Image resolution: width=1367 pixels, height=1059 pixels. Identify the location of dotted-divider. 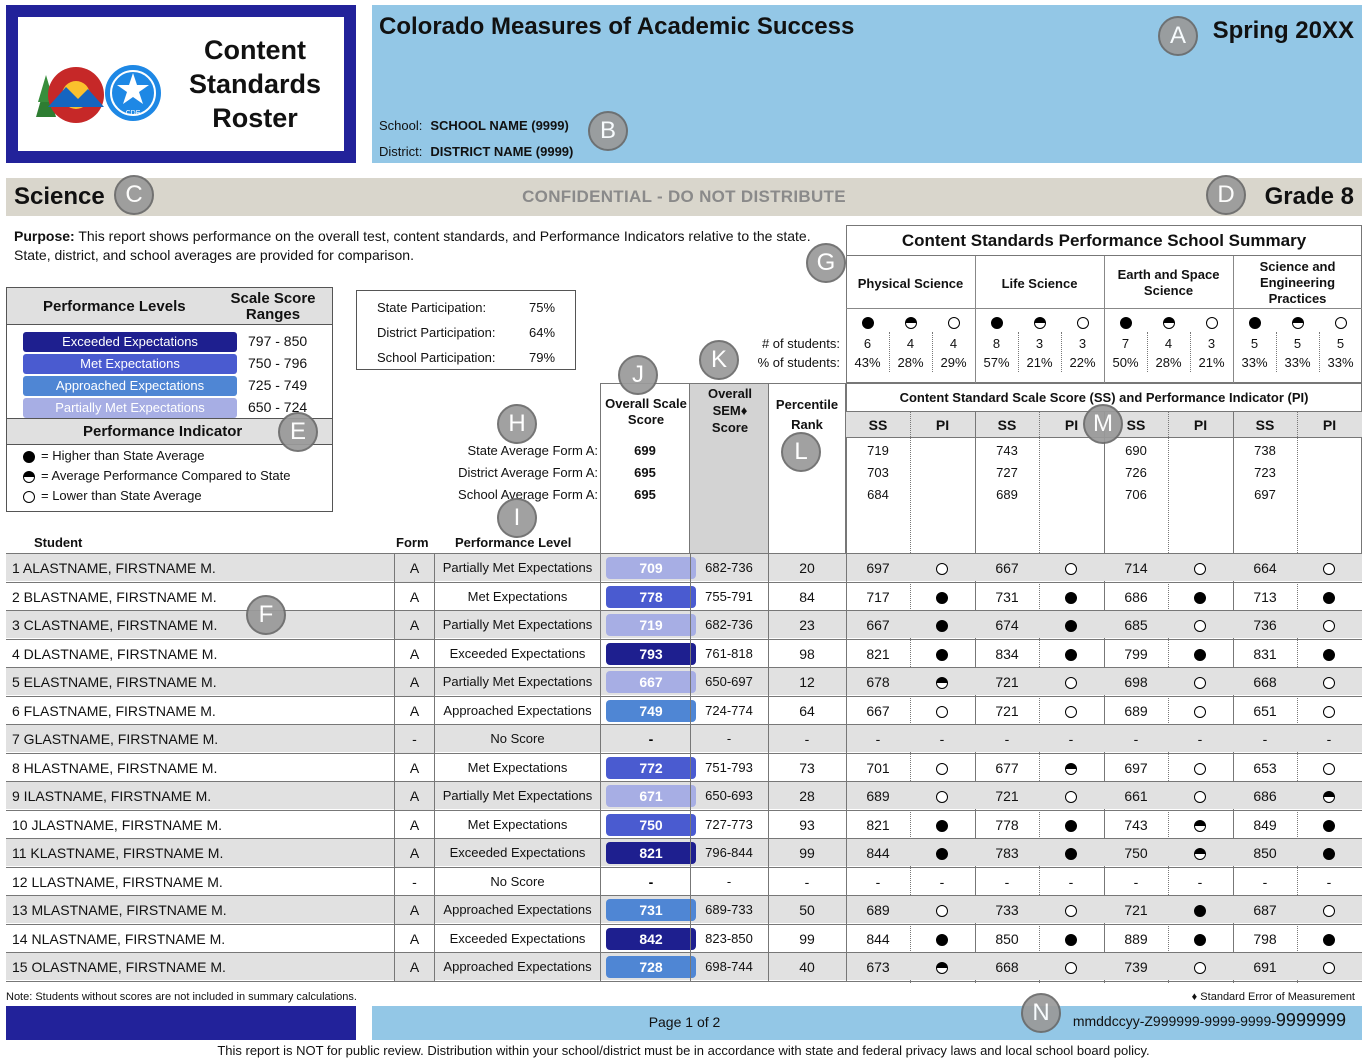
(1018, 352).